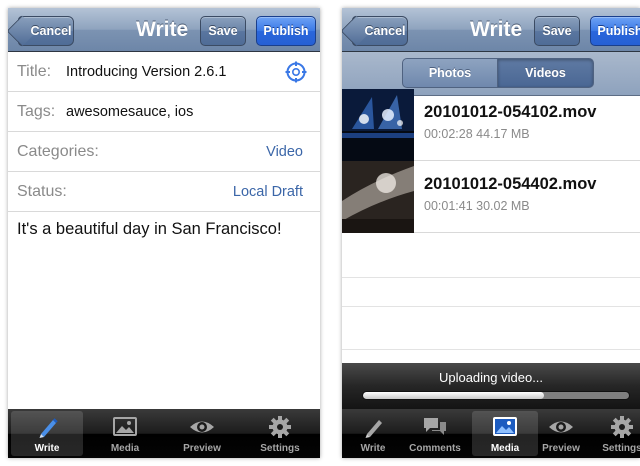 Image resolution: width=640 pixels, height=466 pixels. Describe the element at coordinates (450, 73) in the screenshot. I see `segment-photos: Photos` at that location.